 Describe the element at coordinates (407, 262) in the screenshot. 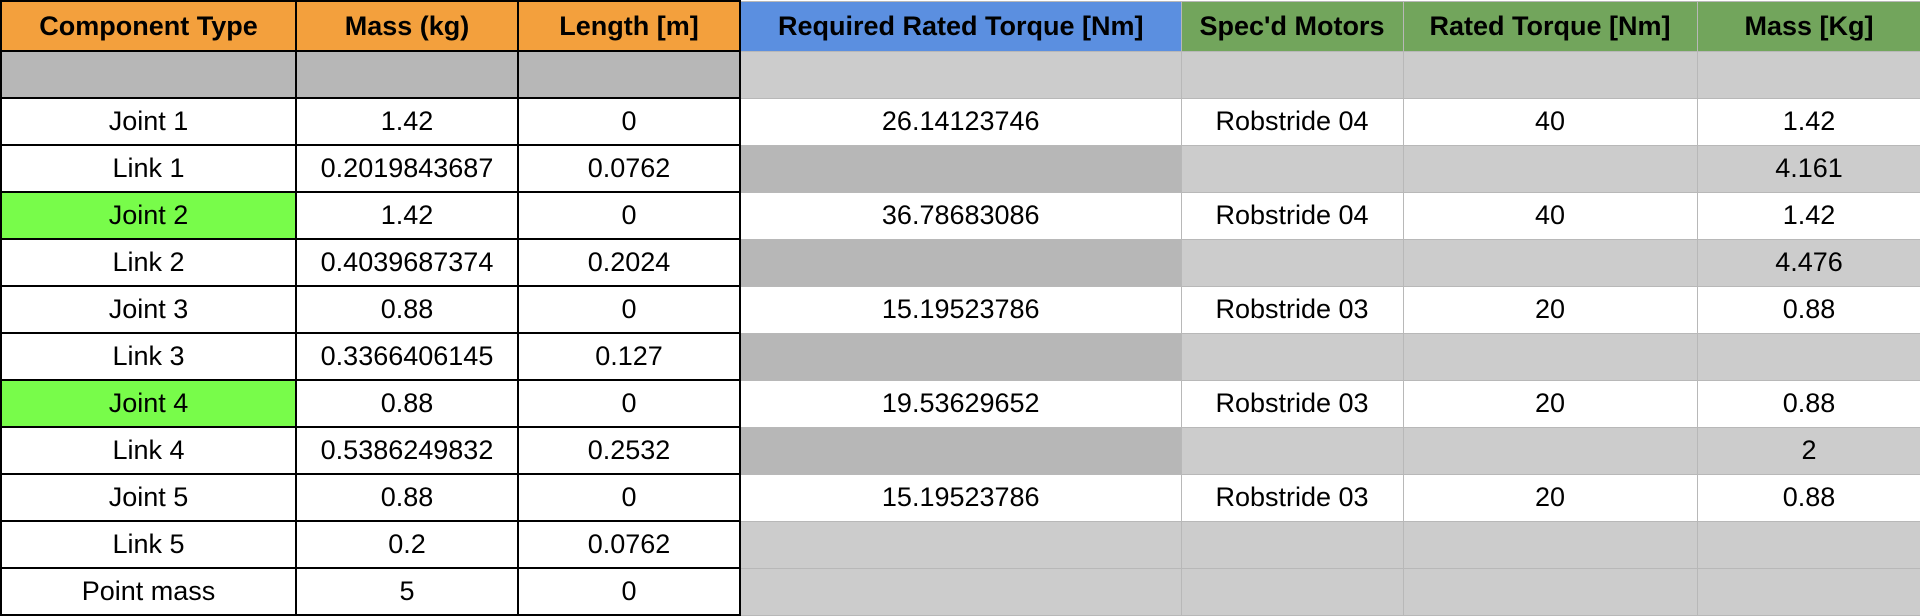

I see `table-cell: 0.4039687374` at that location.